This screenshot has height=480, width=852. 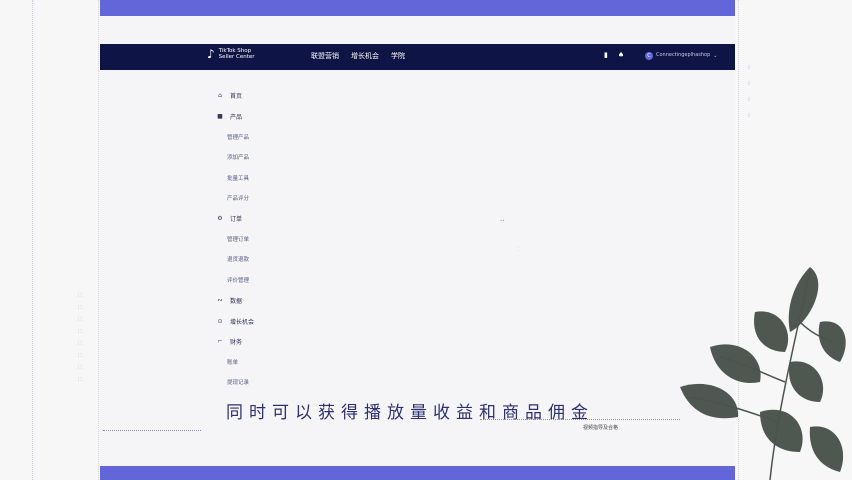 What do you see at coordinates (229, 218) in the screenshot?
I see `sidebar-item-orders: ⚙ 订单` at bounding box center [229, 218].